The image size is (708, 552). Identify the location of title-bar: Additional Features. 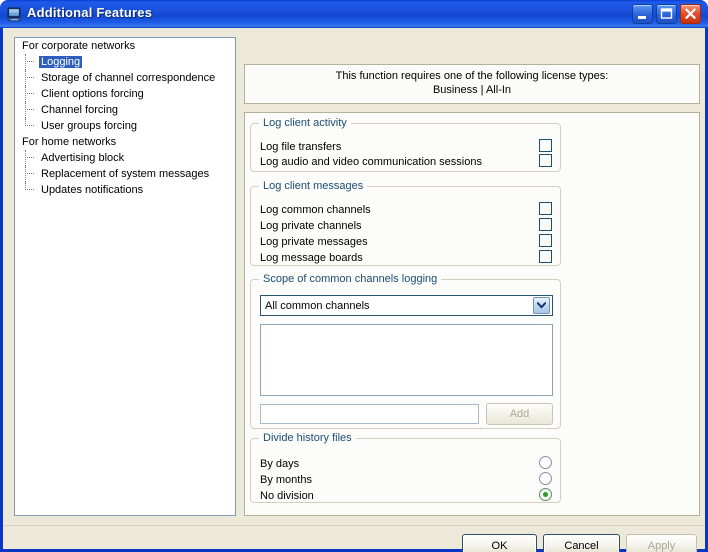
(354, 14).